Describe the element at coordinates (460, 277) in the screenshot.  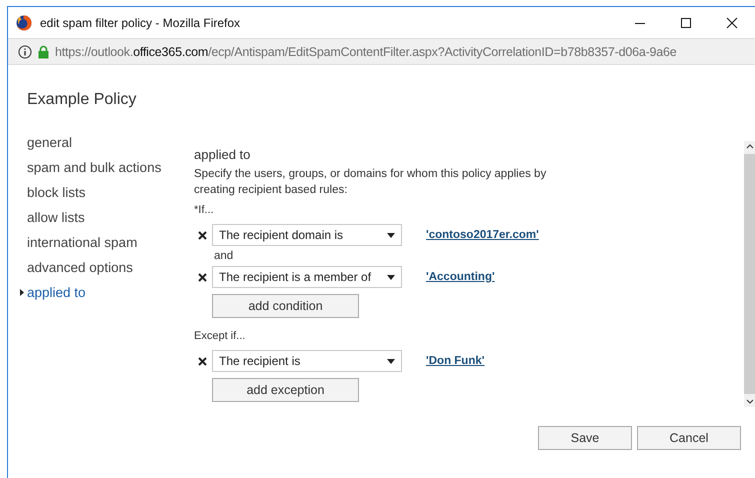
I see `value-link: 'Accounting'` at that location.